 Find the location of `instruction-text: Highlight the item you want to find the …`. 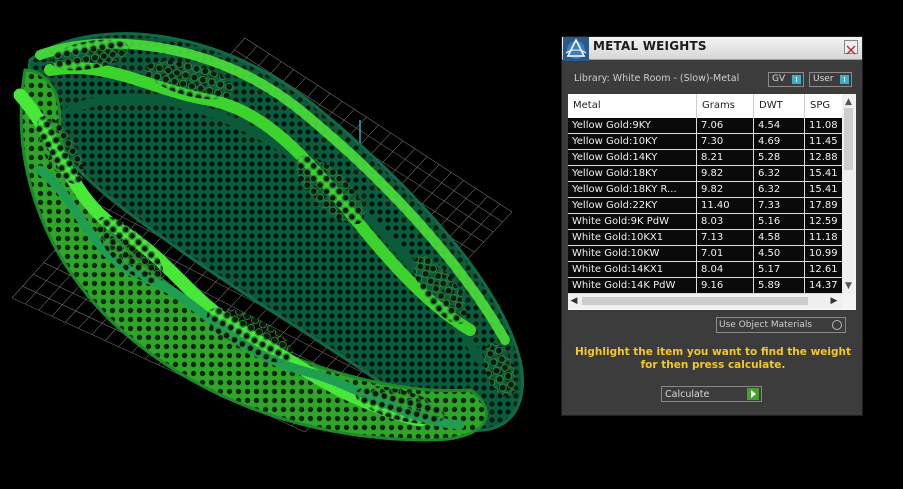

instruction-text: Highlight the item you want to find the … is located at coordinates (713, 359).